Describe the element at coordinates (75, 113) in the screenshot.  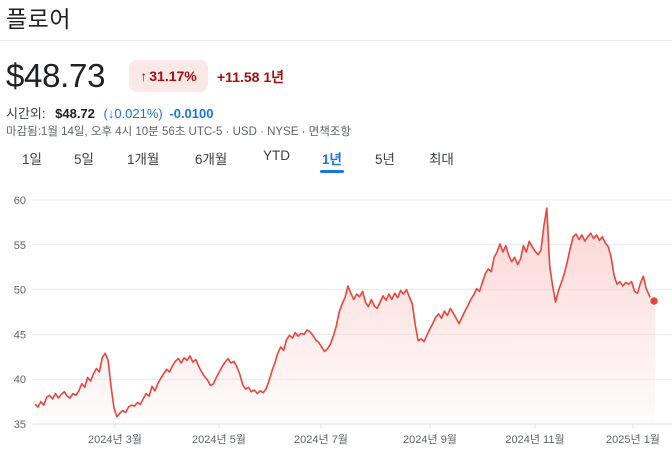
I see `after-hours-price: $48.72` at that location.